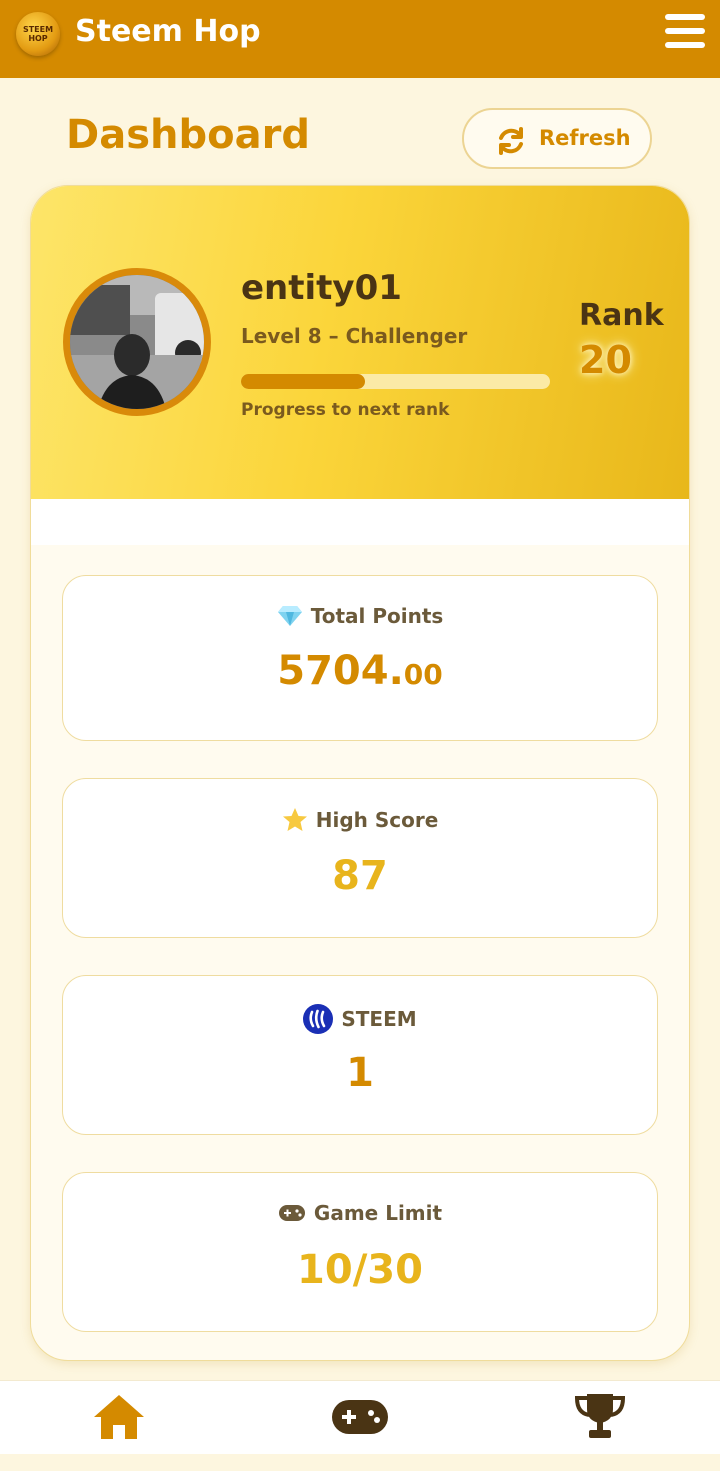 The image size is (720, 1471). What do you see at coordinates (511, 141) in the screenshot?
I see `refresh-icon` at bounding box center [511, 141].